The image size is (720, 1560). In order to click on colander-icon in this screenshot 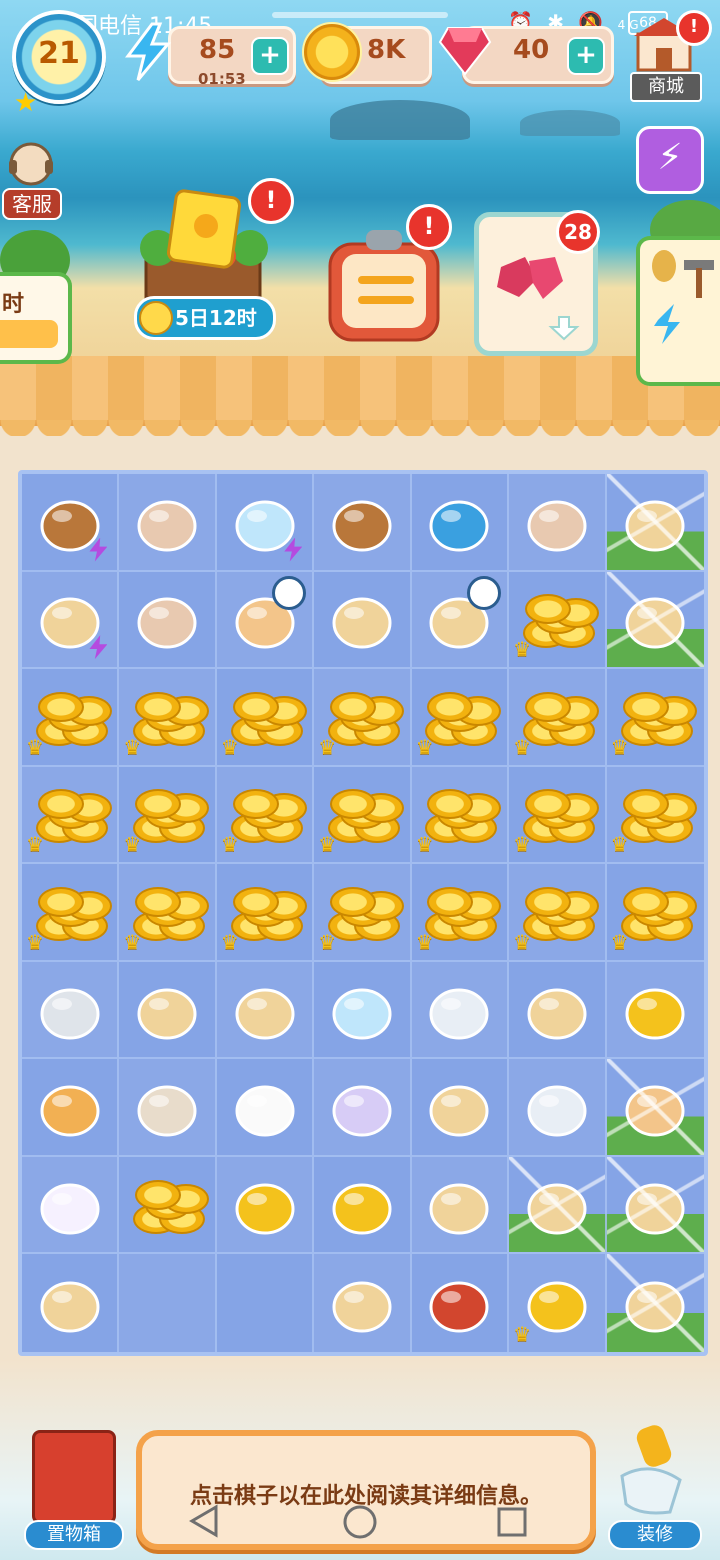, I will do `click(459, 1209)`.